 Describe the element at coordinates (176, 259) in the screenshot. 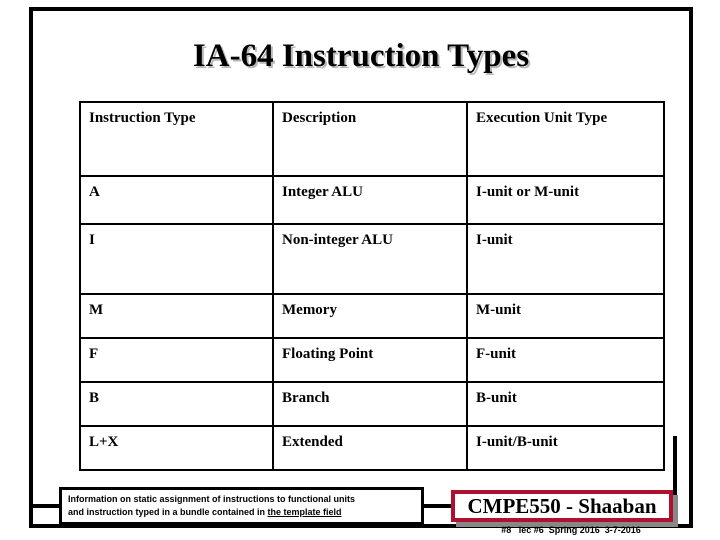

I see `cell-instruction-type: I` at that location.